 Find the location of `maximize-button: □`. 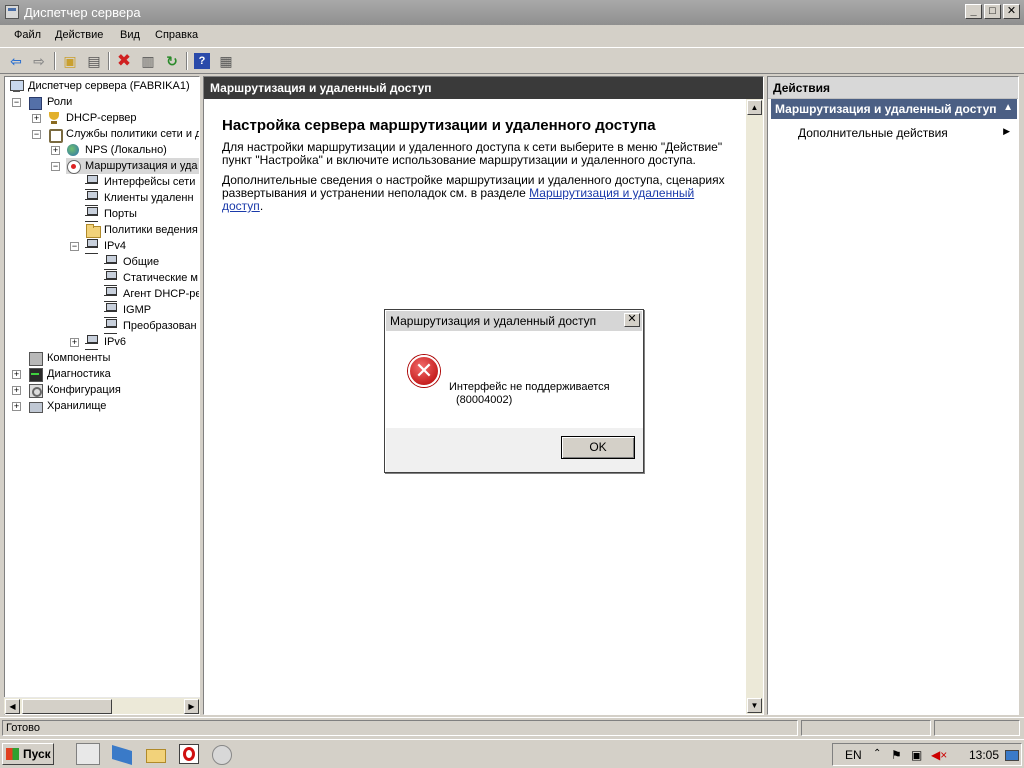

maximize-button: □ is located at coordinates (992, 11).